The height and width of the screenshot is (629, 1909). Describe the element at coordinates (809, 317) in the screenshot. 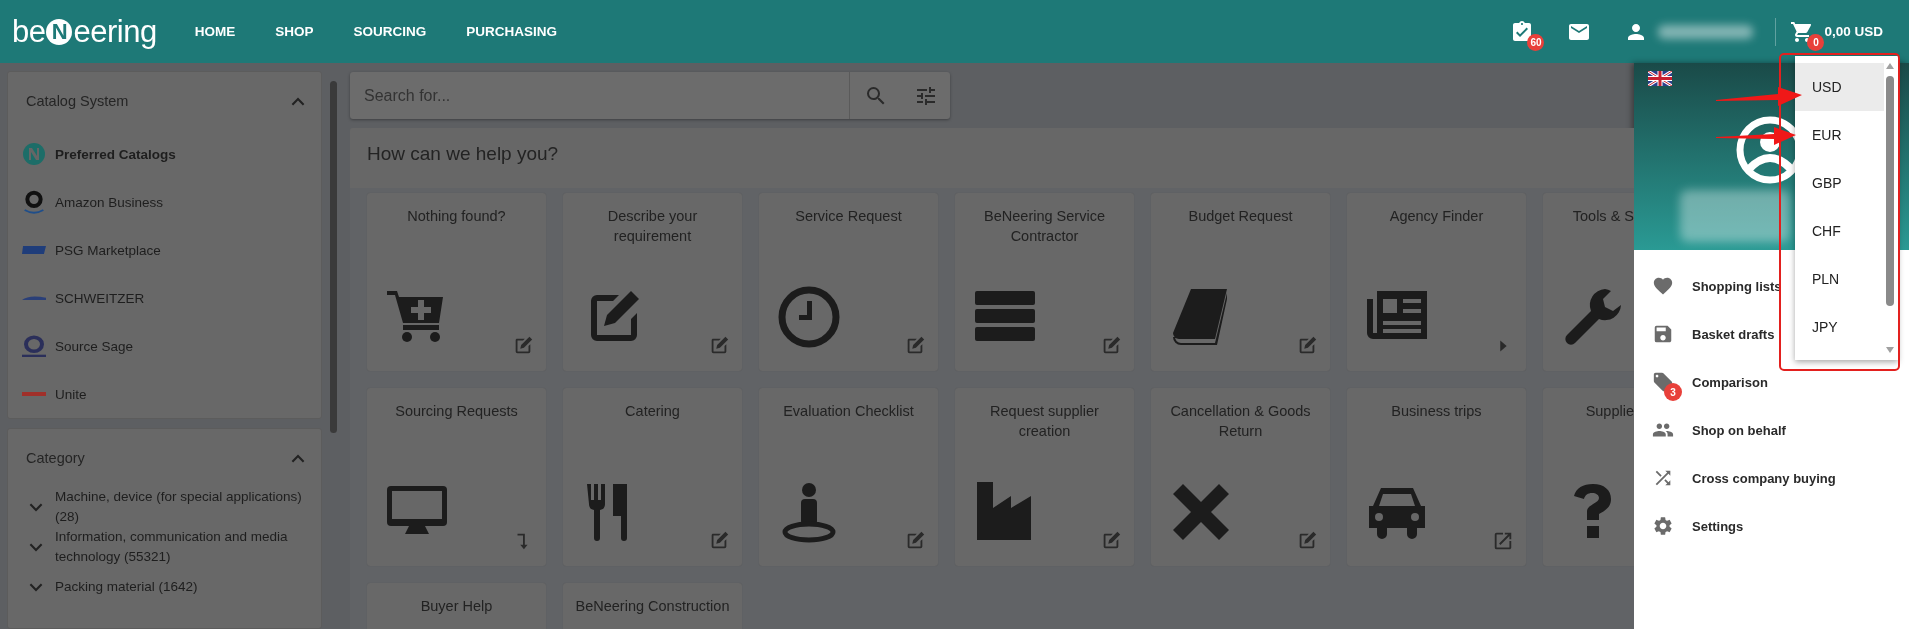

I see `clock-icon` at that location.